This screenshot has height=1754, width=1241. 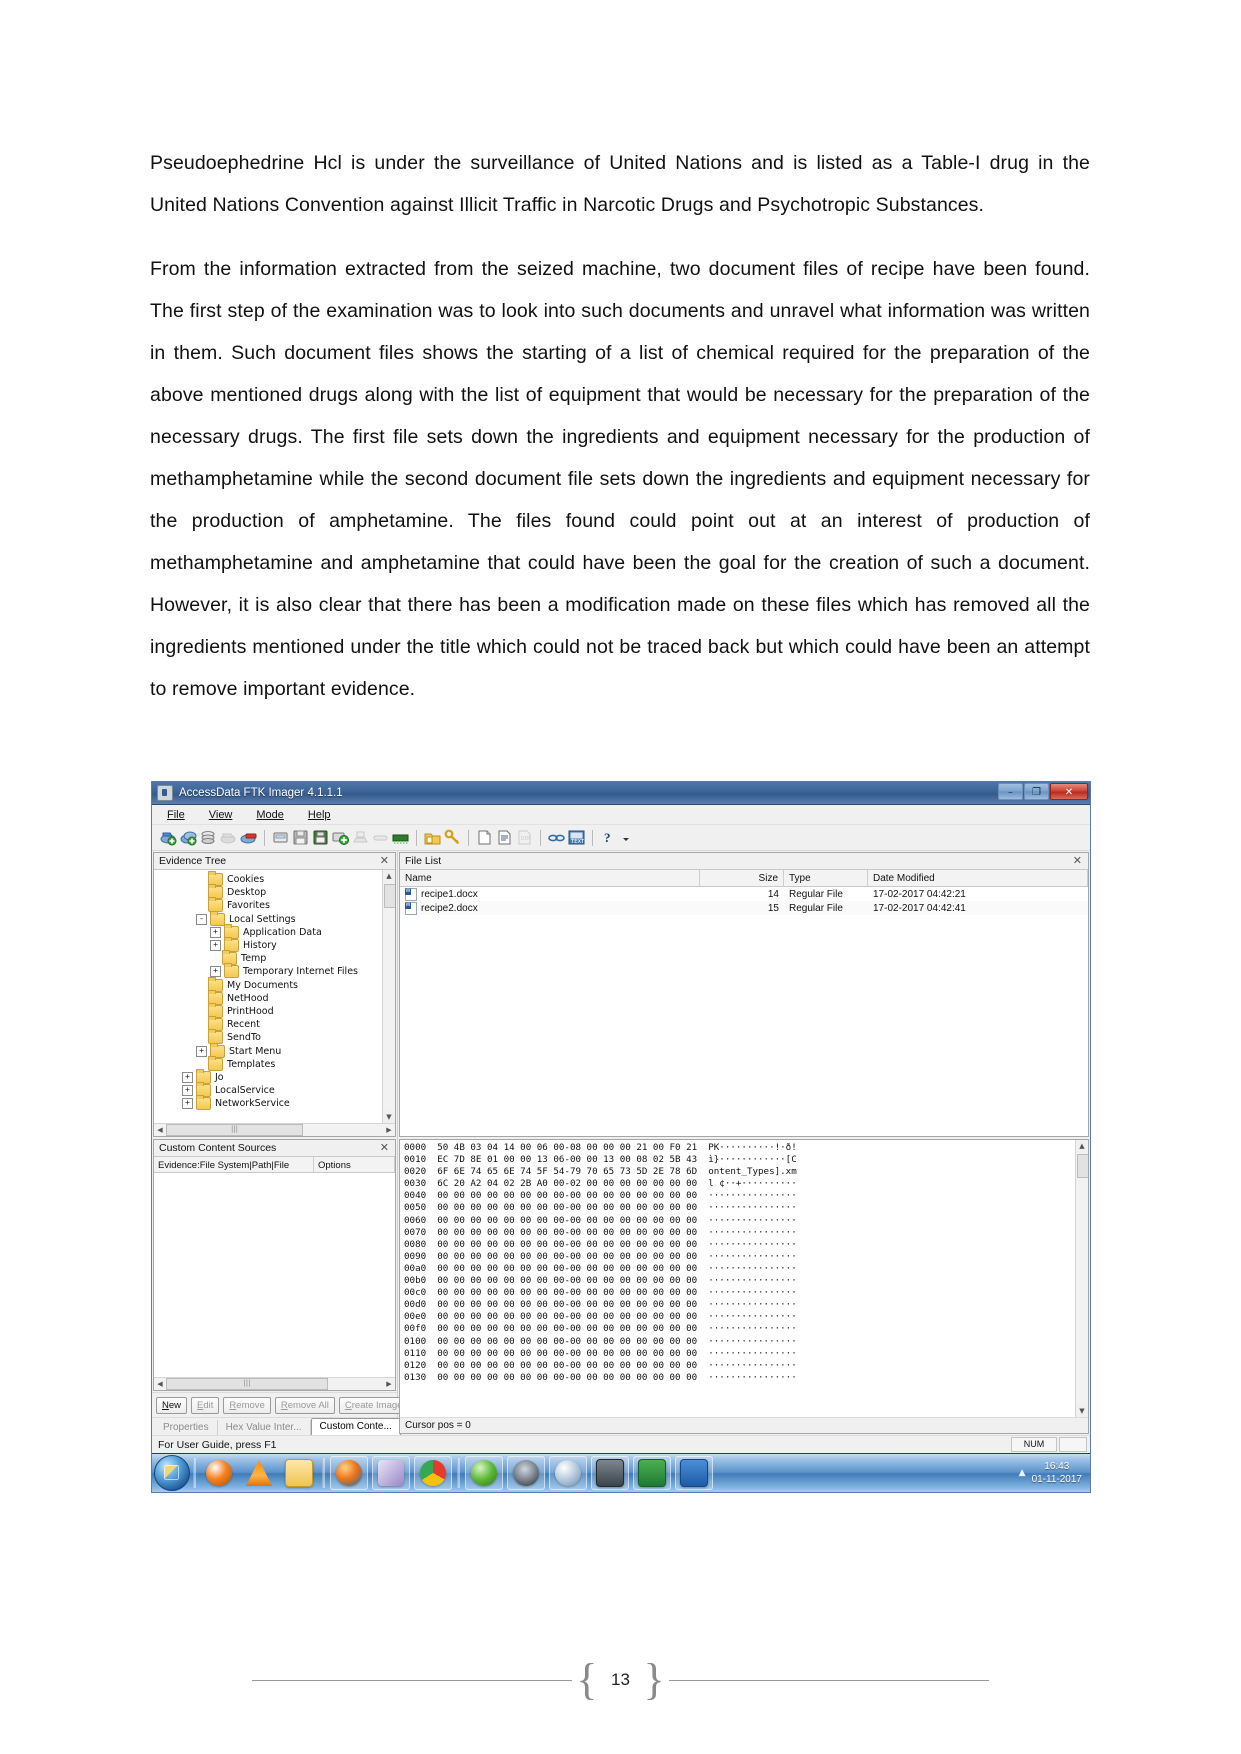 What do you see at coordinates (320, 837) in the screenshot?
I see `export-logical-image-icon` at bounding box center [320, 837].